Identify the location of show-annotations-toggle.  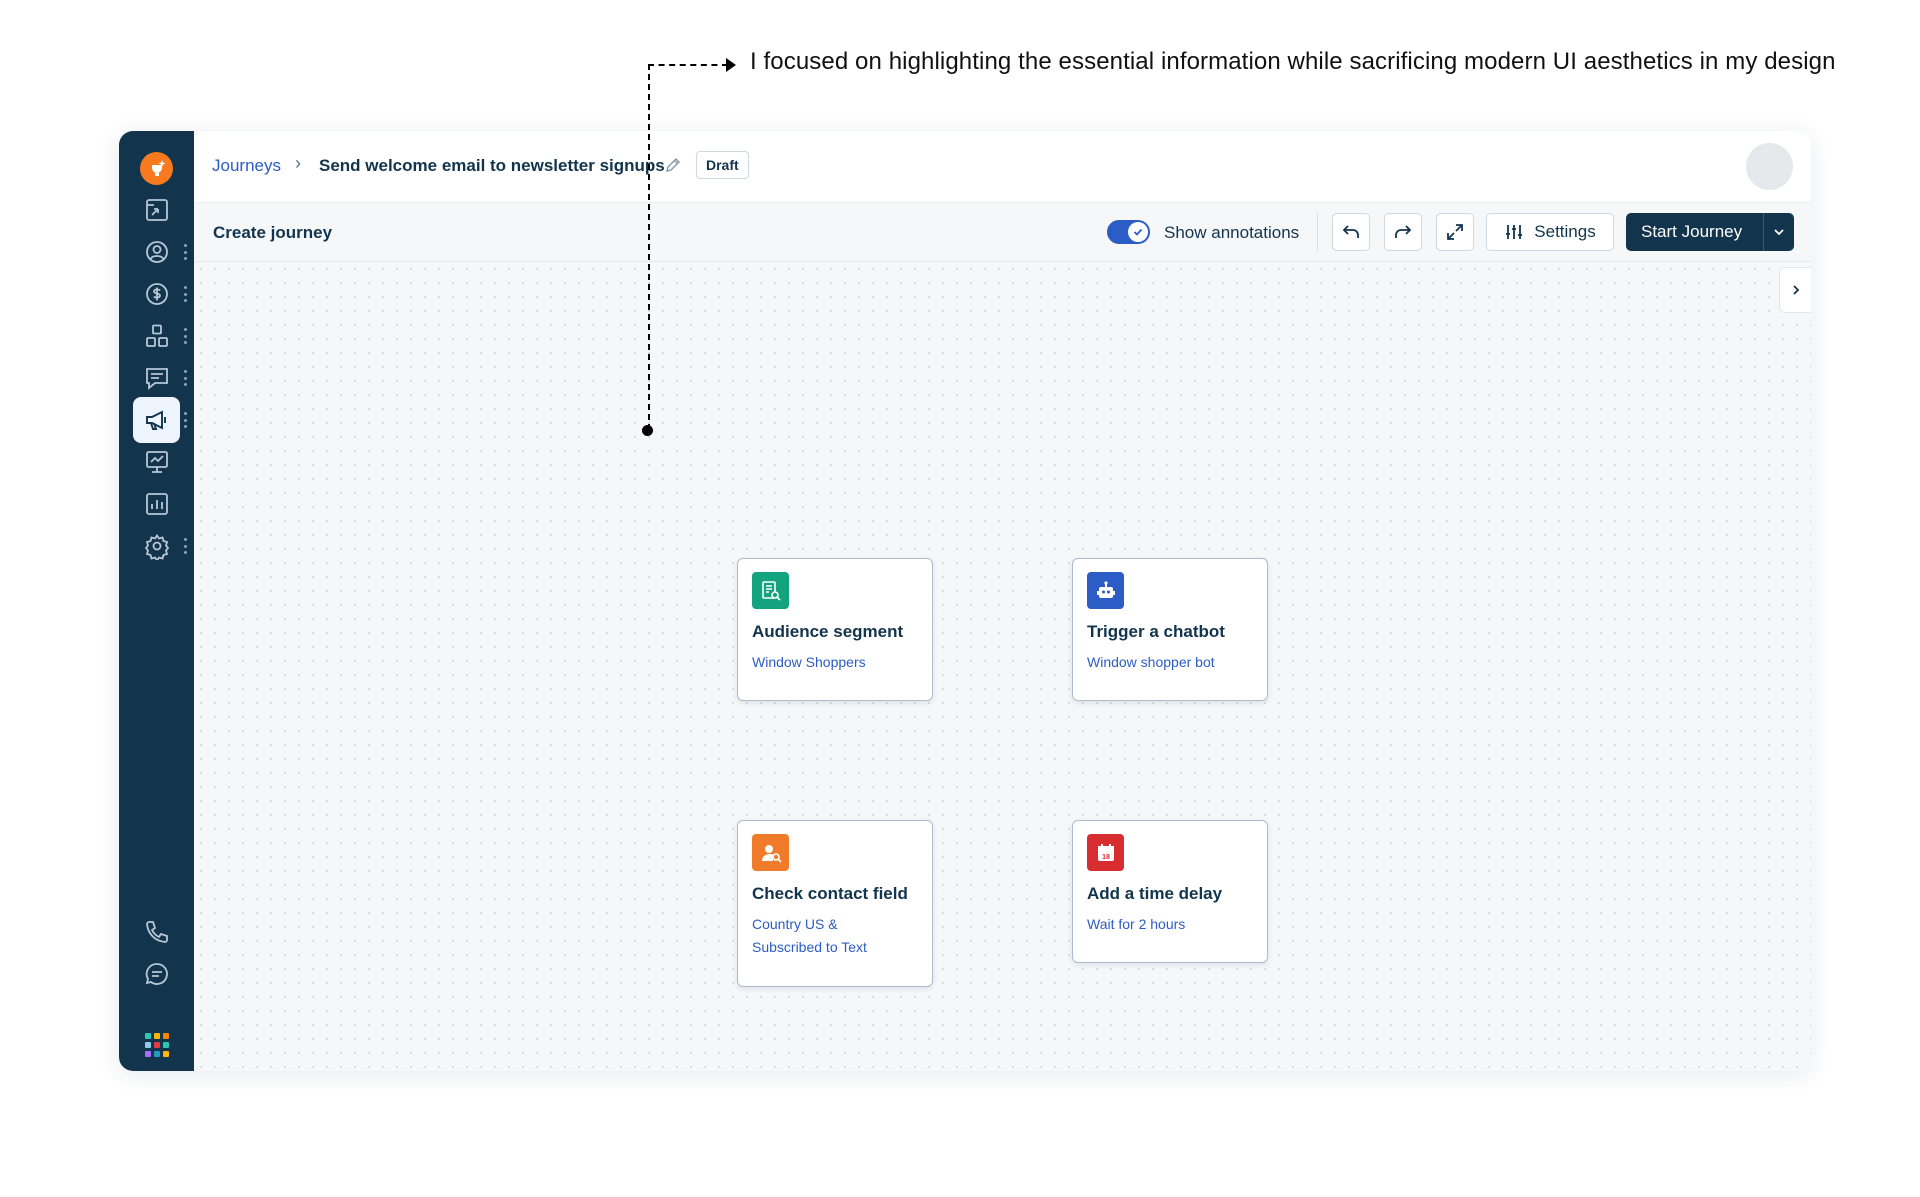
(1128, 232).